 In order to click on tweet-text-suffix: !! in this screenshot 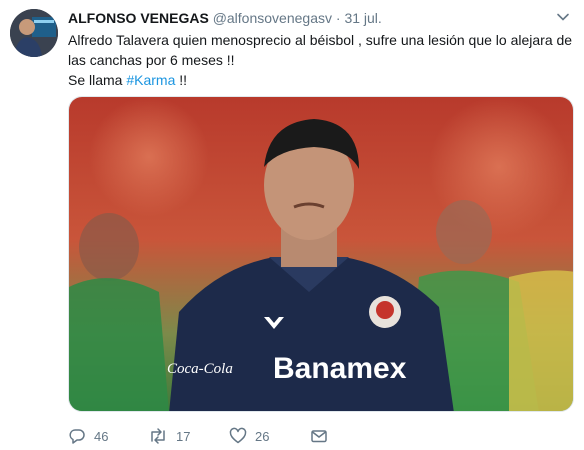, I will do `click(181, 80)`.